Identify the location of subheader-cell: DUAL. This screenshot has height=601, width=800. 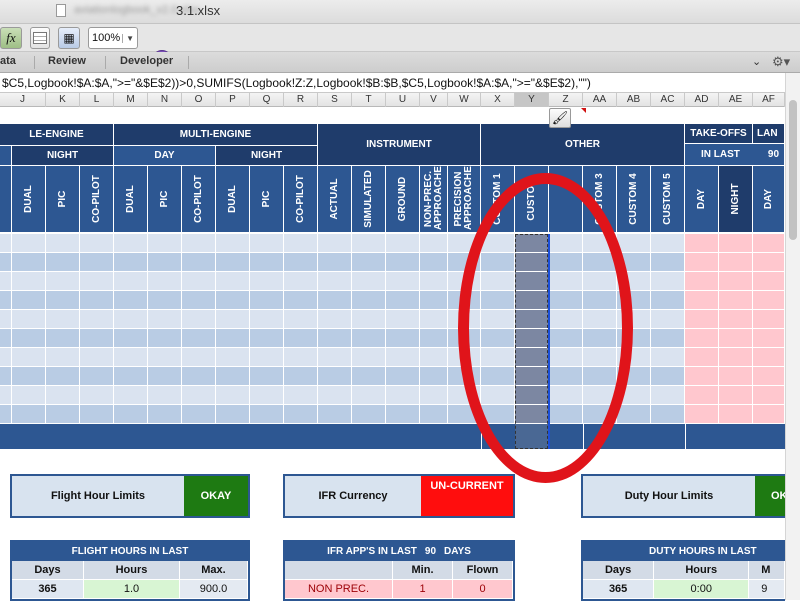
(233, 199).